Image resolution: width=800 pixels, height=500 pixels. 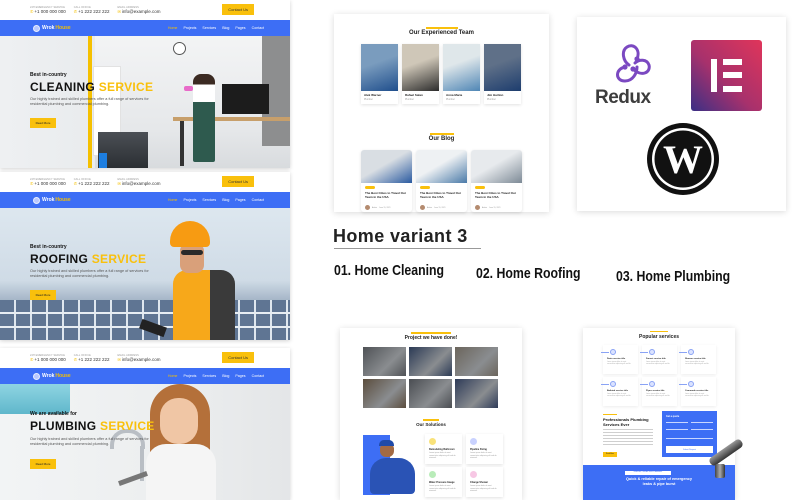 I want to click on svg-text: W, so click(x=683, y=159).